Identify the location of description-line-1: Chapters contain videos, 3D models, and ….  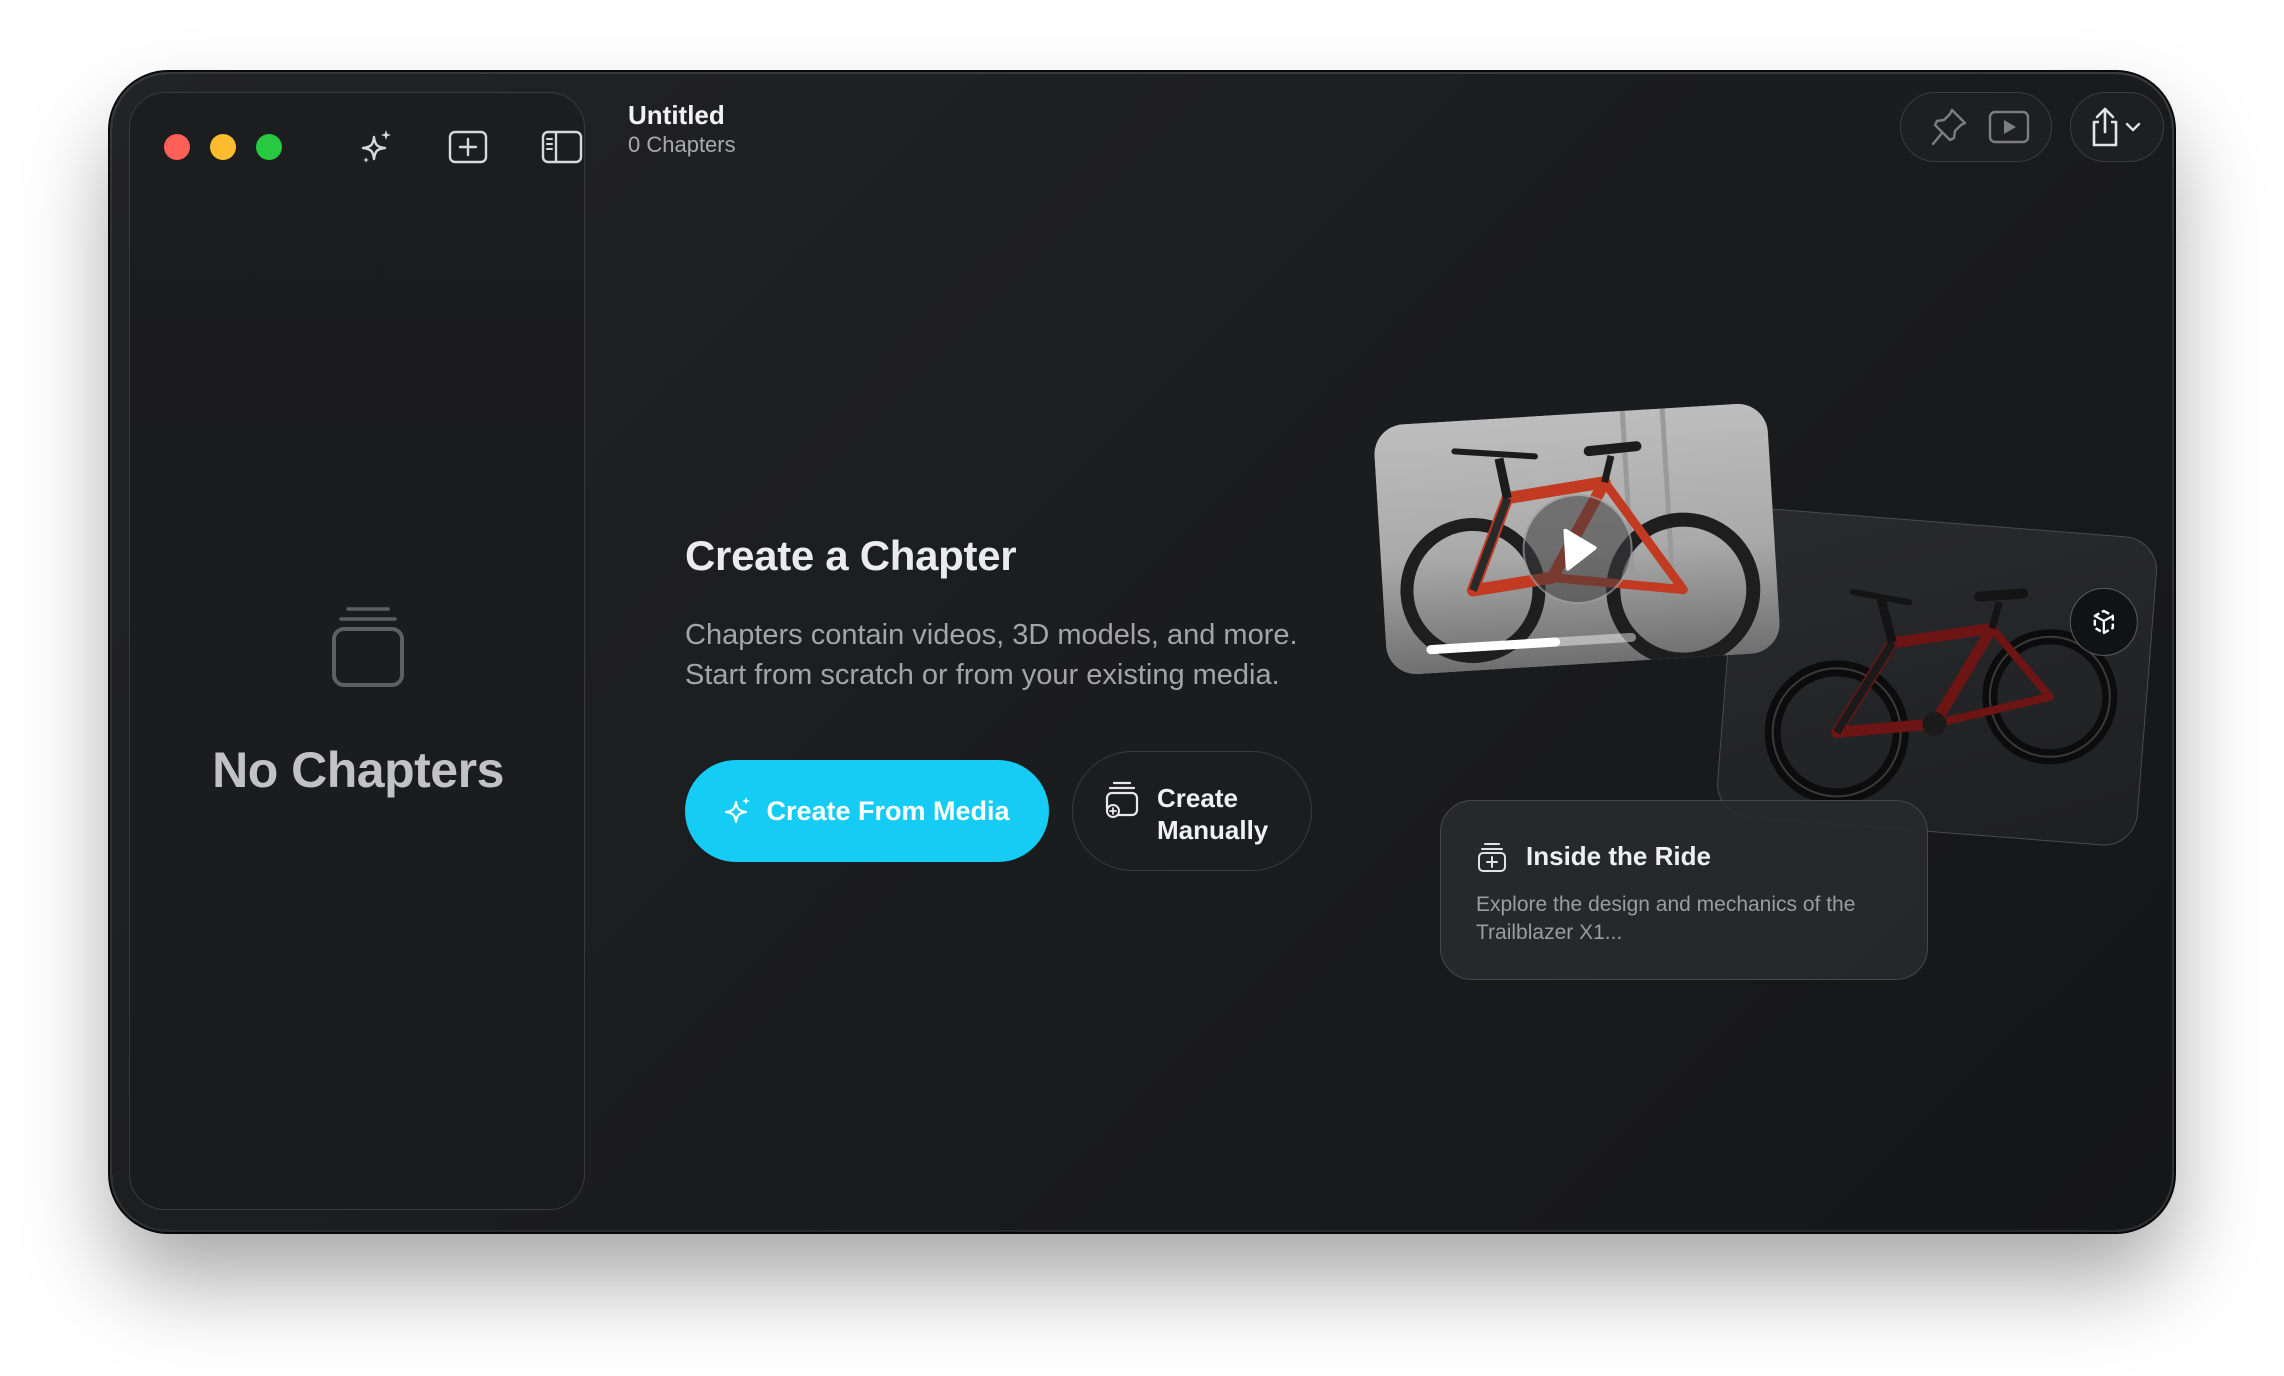
(991, 635).